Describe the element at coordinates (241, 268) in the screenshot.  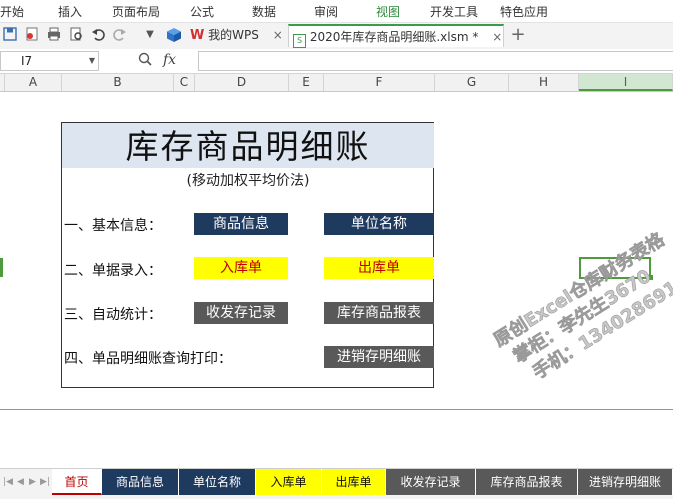
I see `stock-in-button: 入库单` at that location.